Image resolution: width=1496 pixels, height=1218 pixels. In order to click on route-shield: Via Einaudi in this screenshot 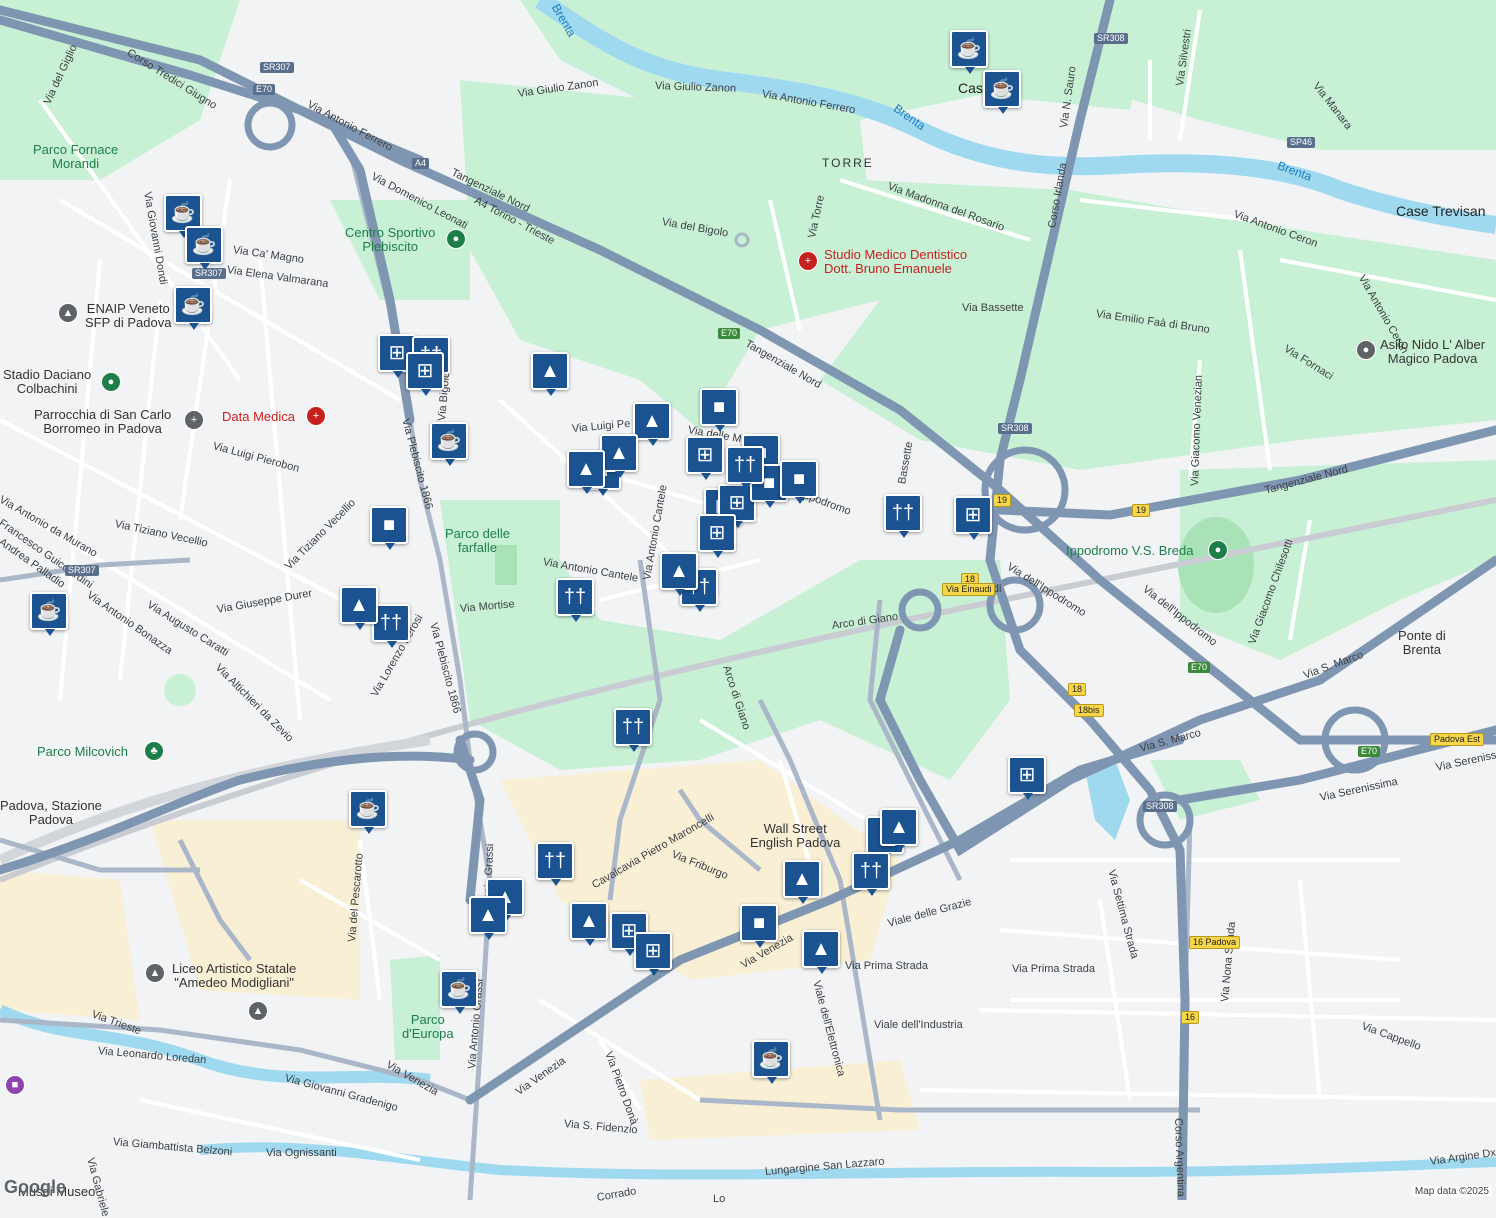, I will do `click(969, 589)`.